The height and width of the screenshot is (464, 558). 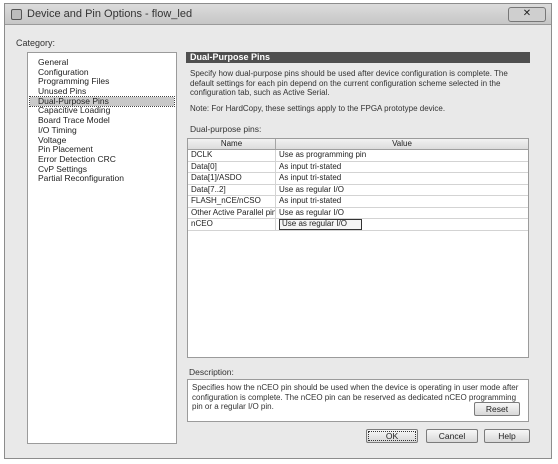 I want to click on table-row: Data[0] As input tri-stated, so click(x=358, y=167).